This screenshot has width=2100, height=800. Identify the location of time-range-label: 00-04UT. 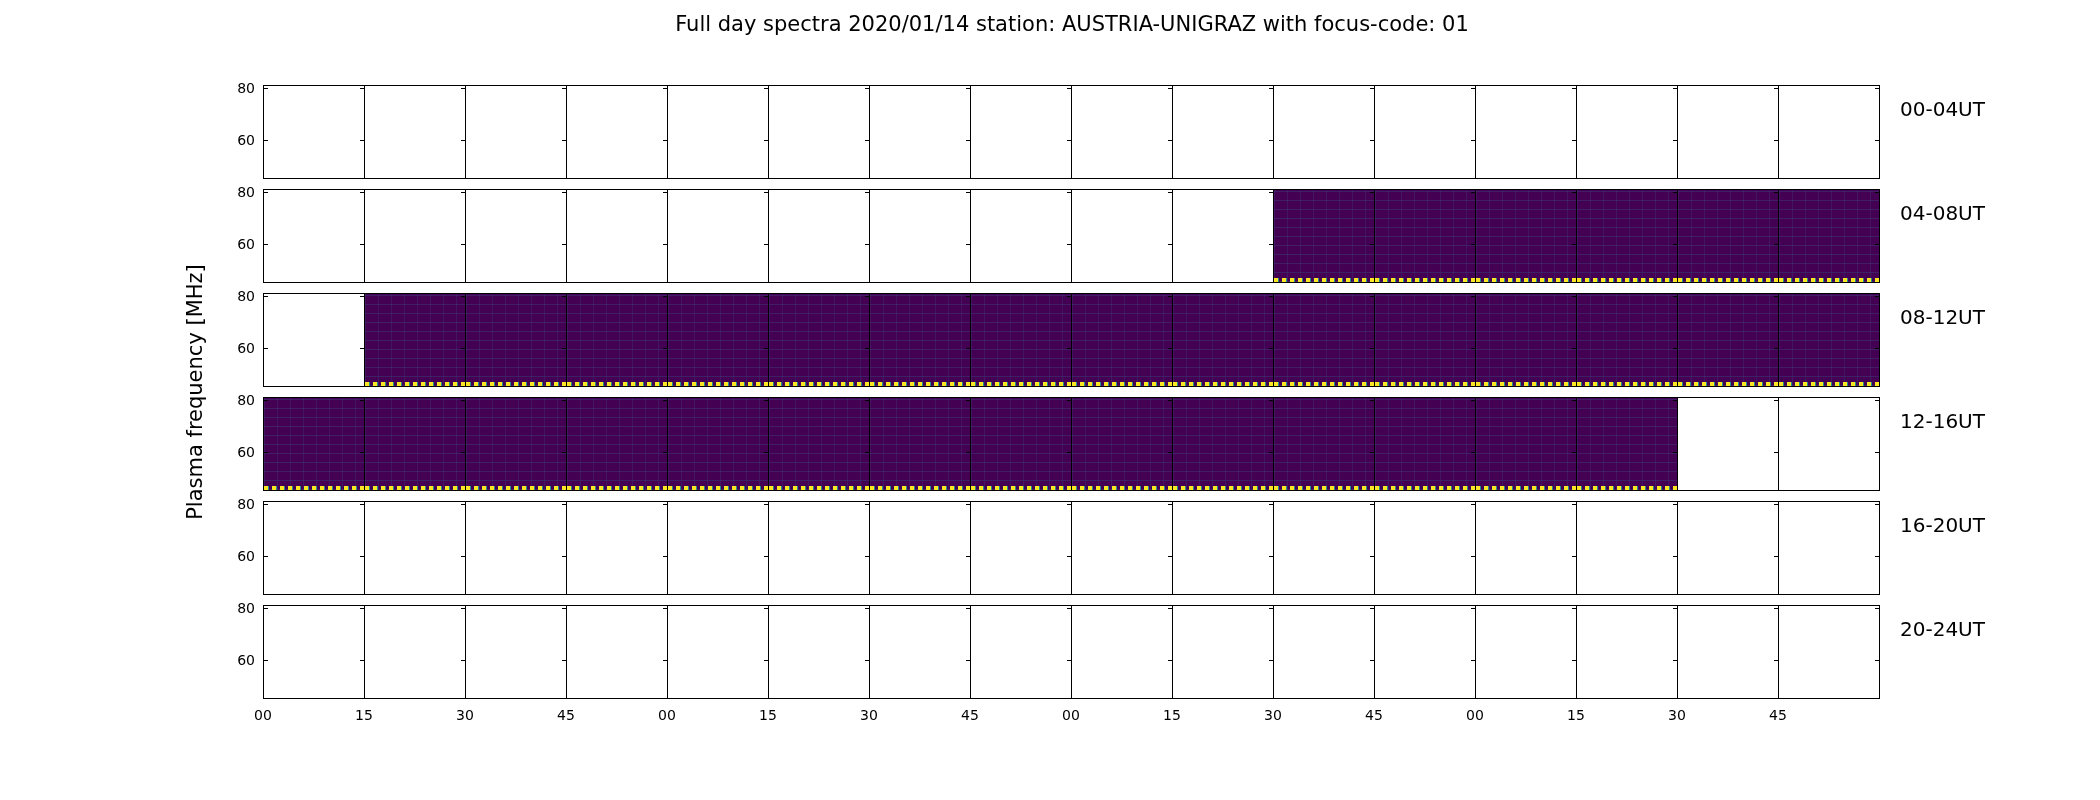
(1942, 109).